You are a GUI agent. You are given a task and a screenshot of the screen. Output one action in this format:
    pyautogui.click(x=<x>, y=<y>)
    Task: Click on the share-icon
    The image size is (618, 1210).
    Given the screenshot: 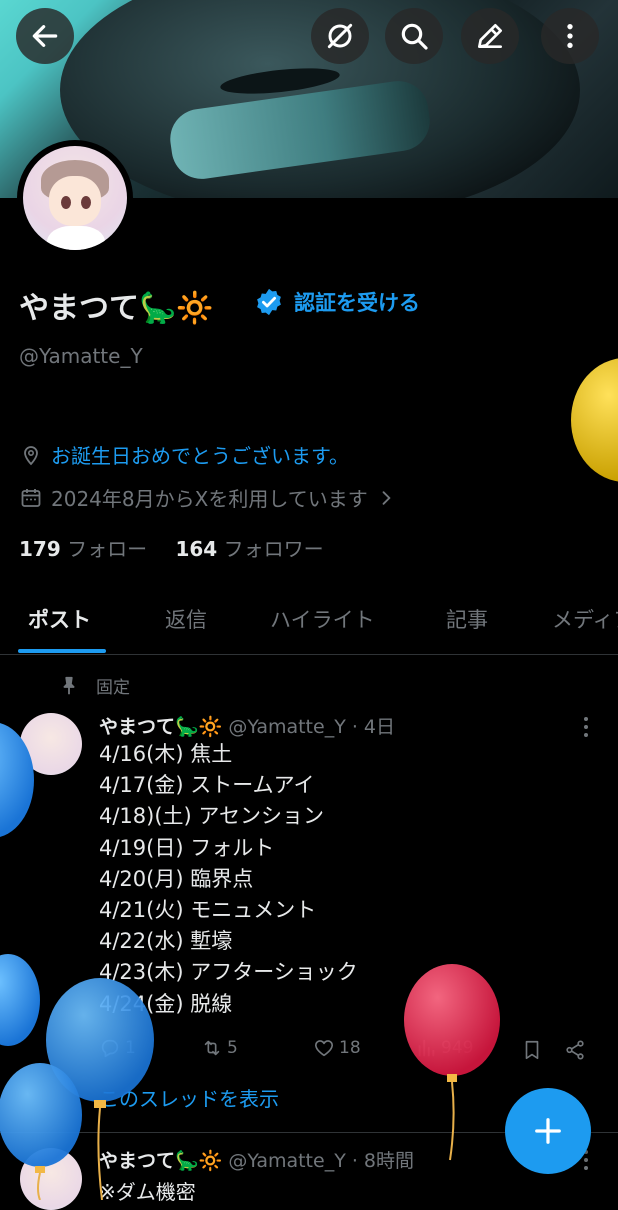 What is the action you would take?
    pyautogui.click(x=575, y=1050)
    